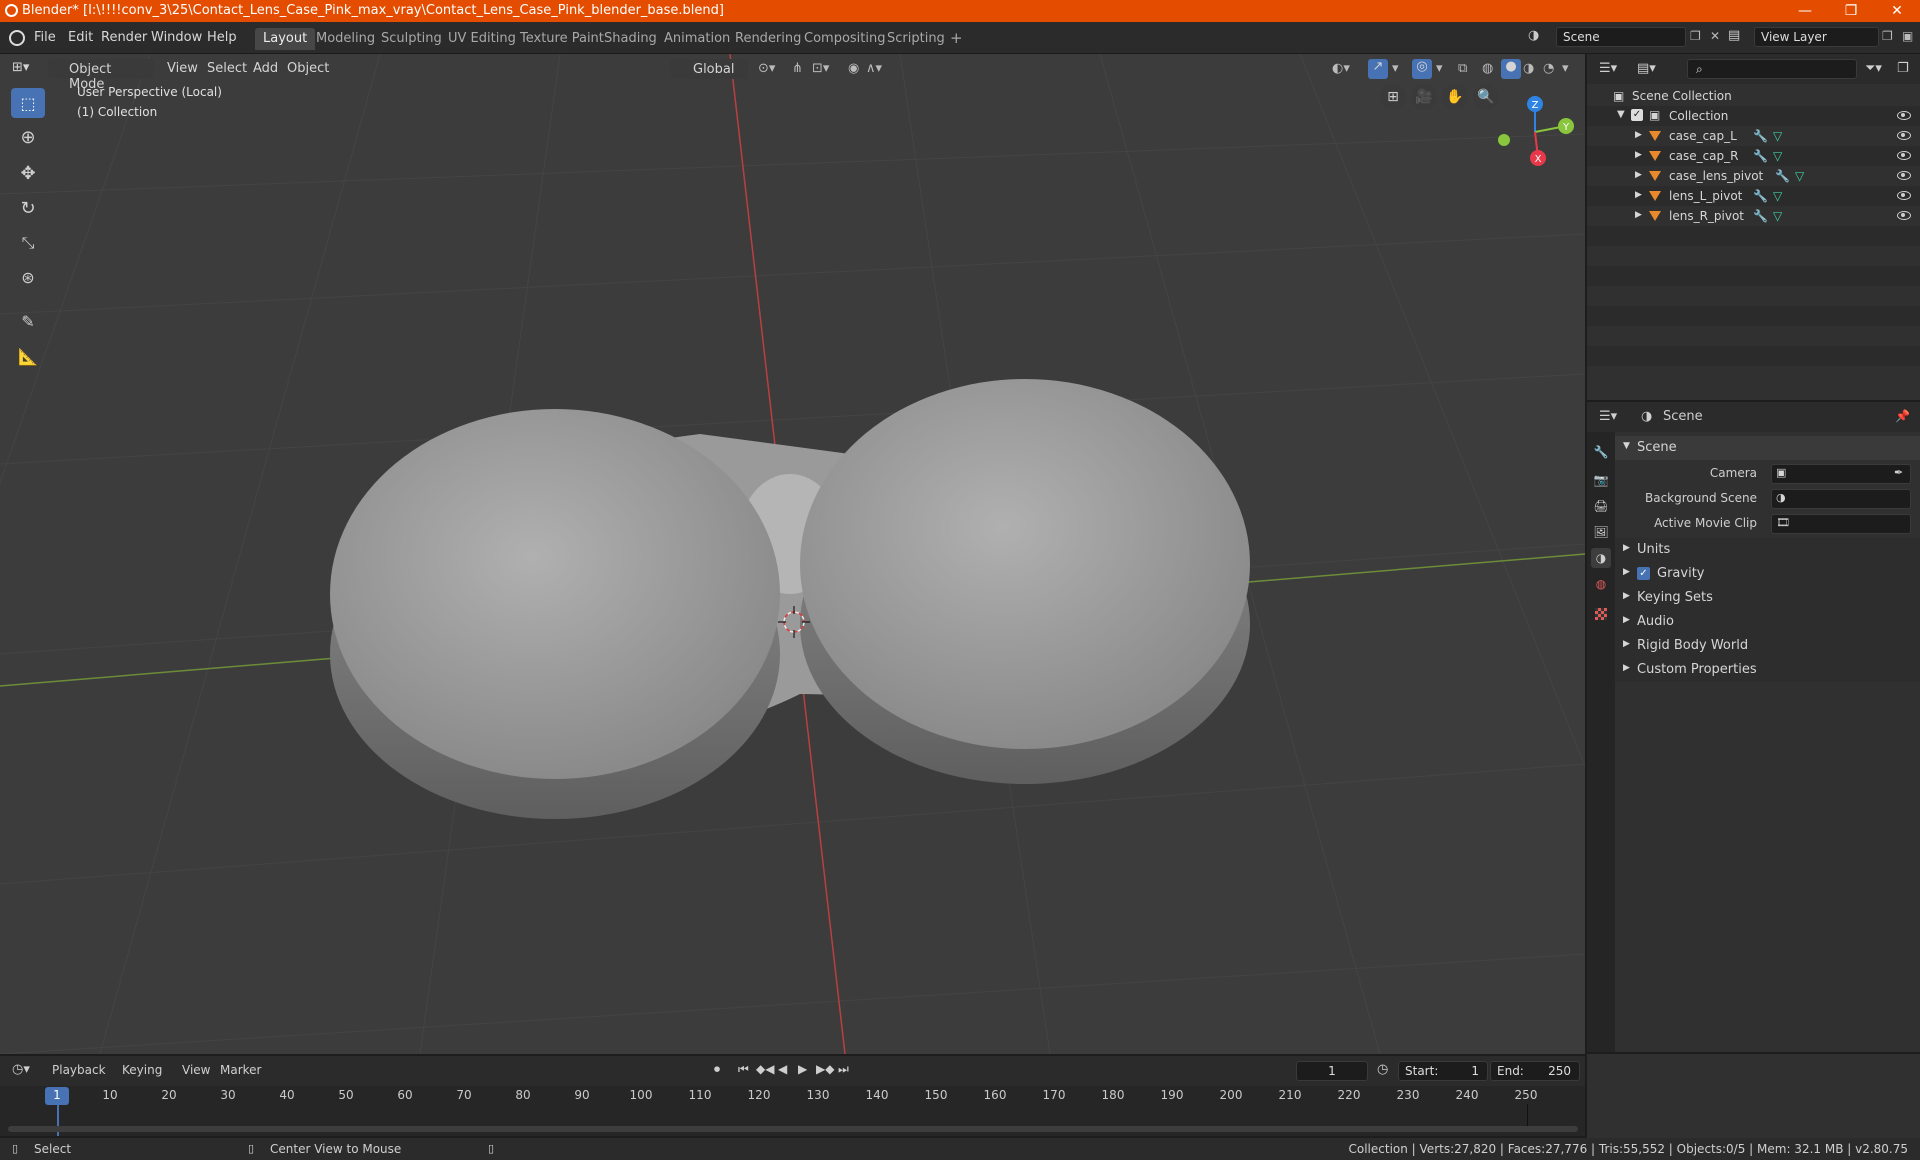 The width and height of the screenshot is (1920, 1160). Describe the element at coordinates (1646, 68) in the screenshot. I see `display-mode-icon: ▤▾` at that location.